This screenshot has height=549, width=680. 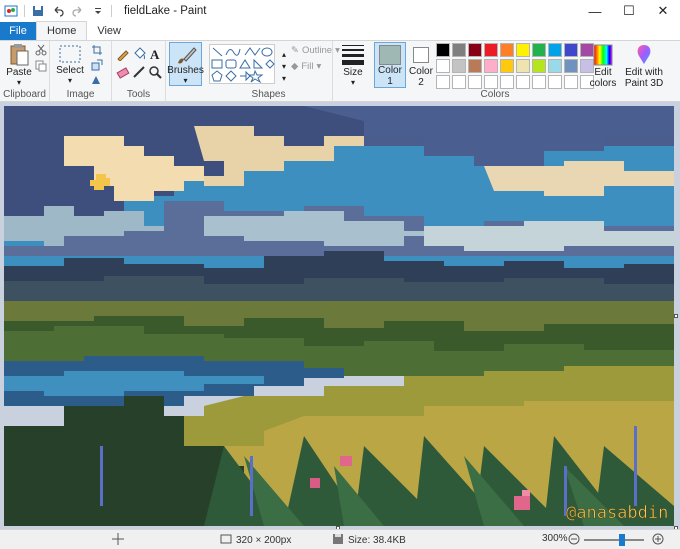 What do you see at coordinates (353, 72) in the screenshot?
I see `size-label: Size` at bounding box center [353, 72].